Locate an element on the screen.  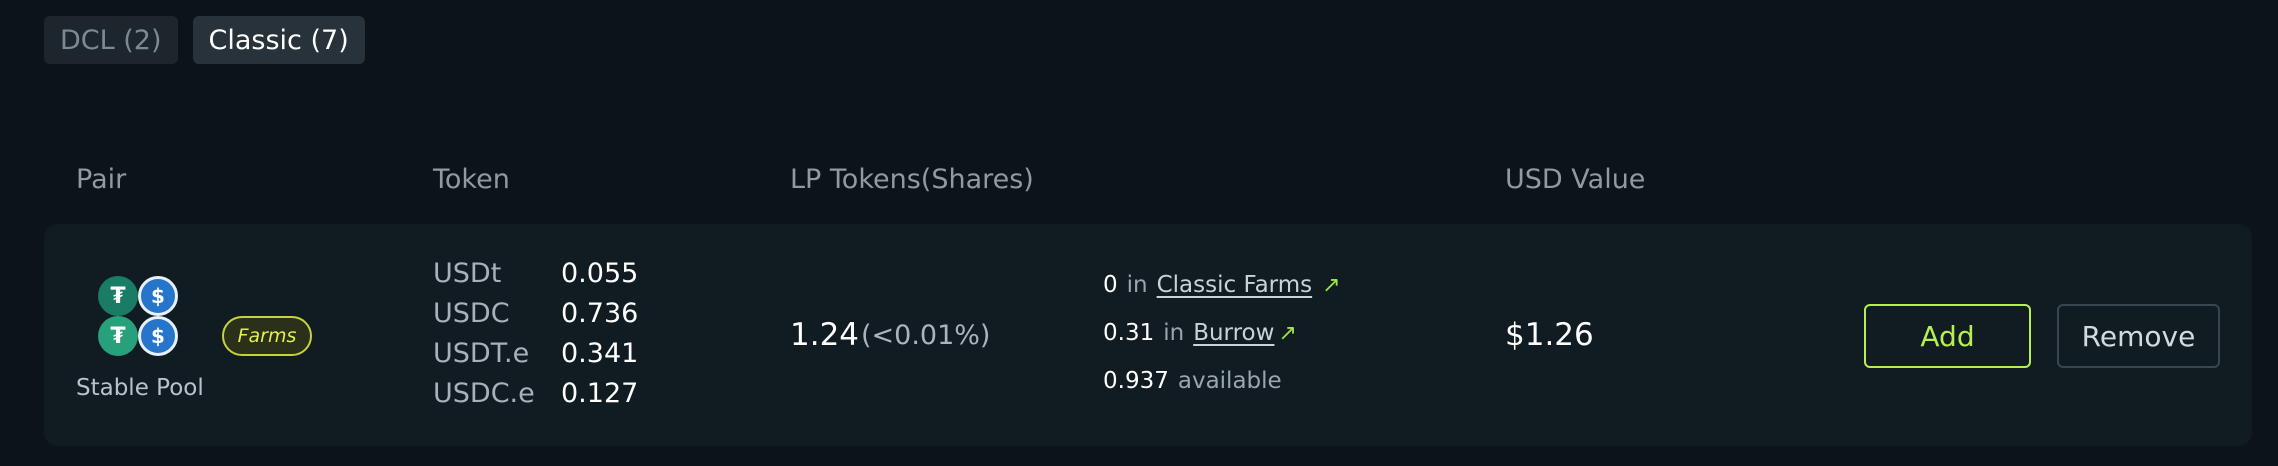
token-amount: 0.127 is located at coordinates (600, 393).